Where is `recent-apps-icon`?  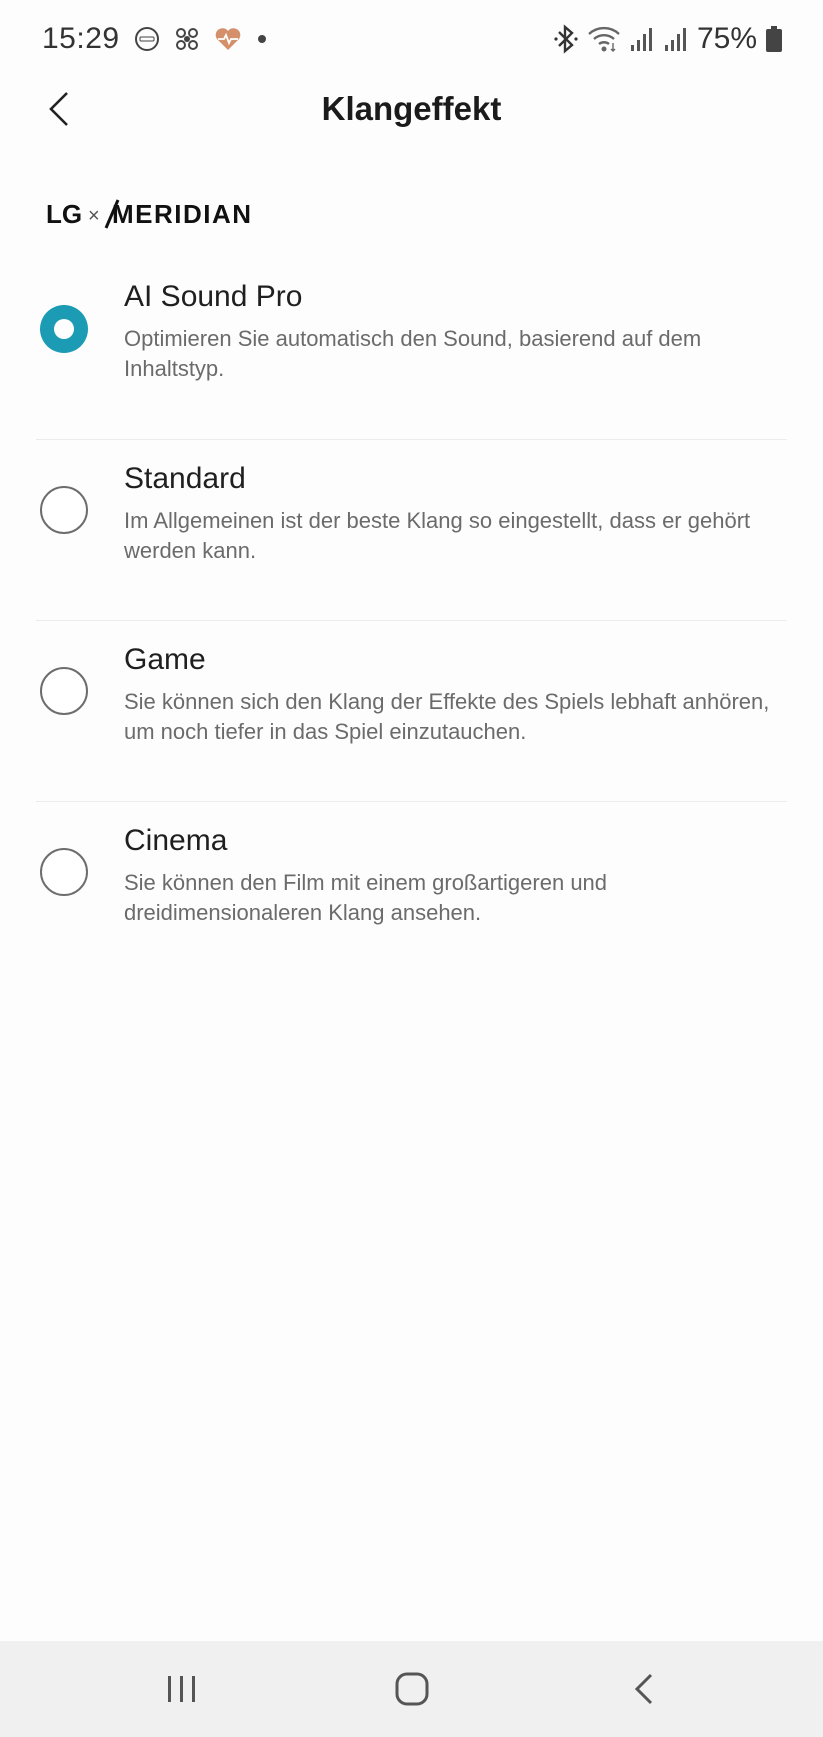
recent-apps-icon is located at coordinates (181, 1689).